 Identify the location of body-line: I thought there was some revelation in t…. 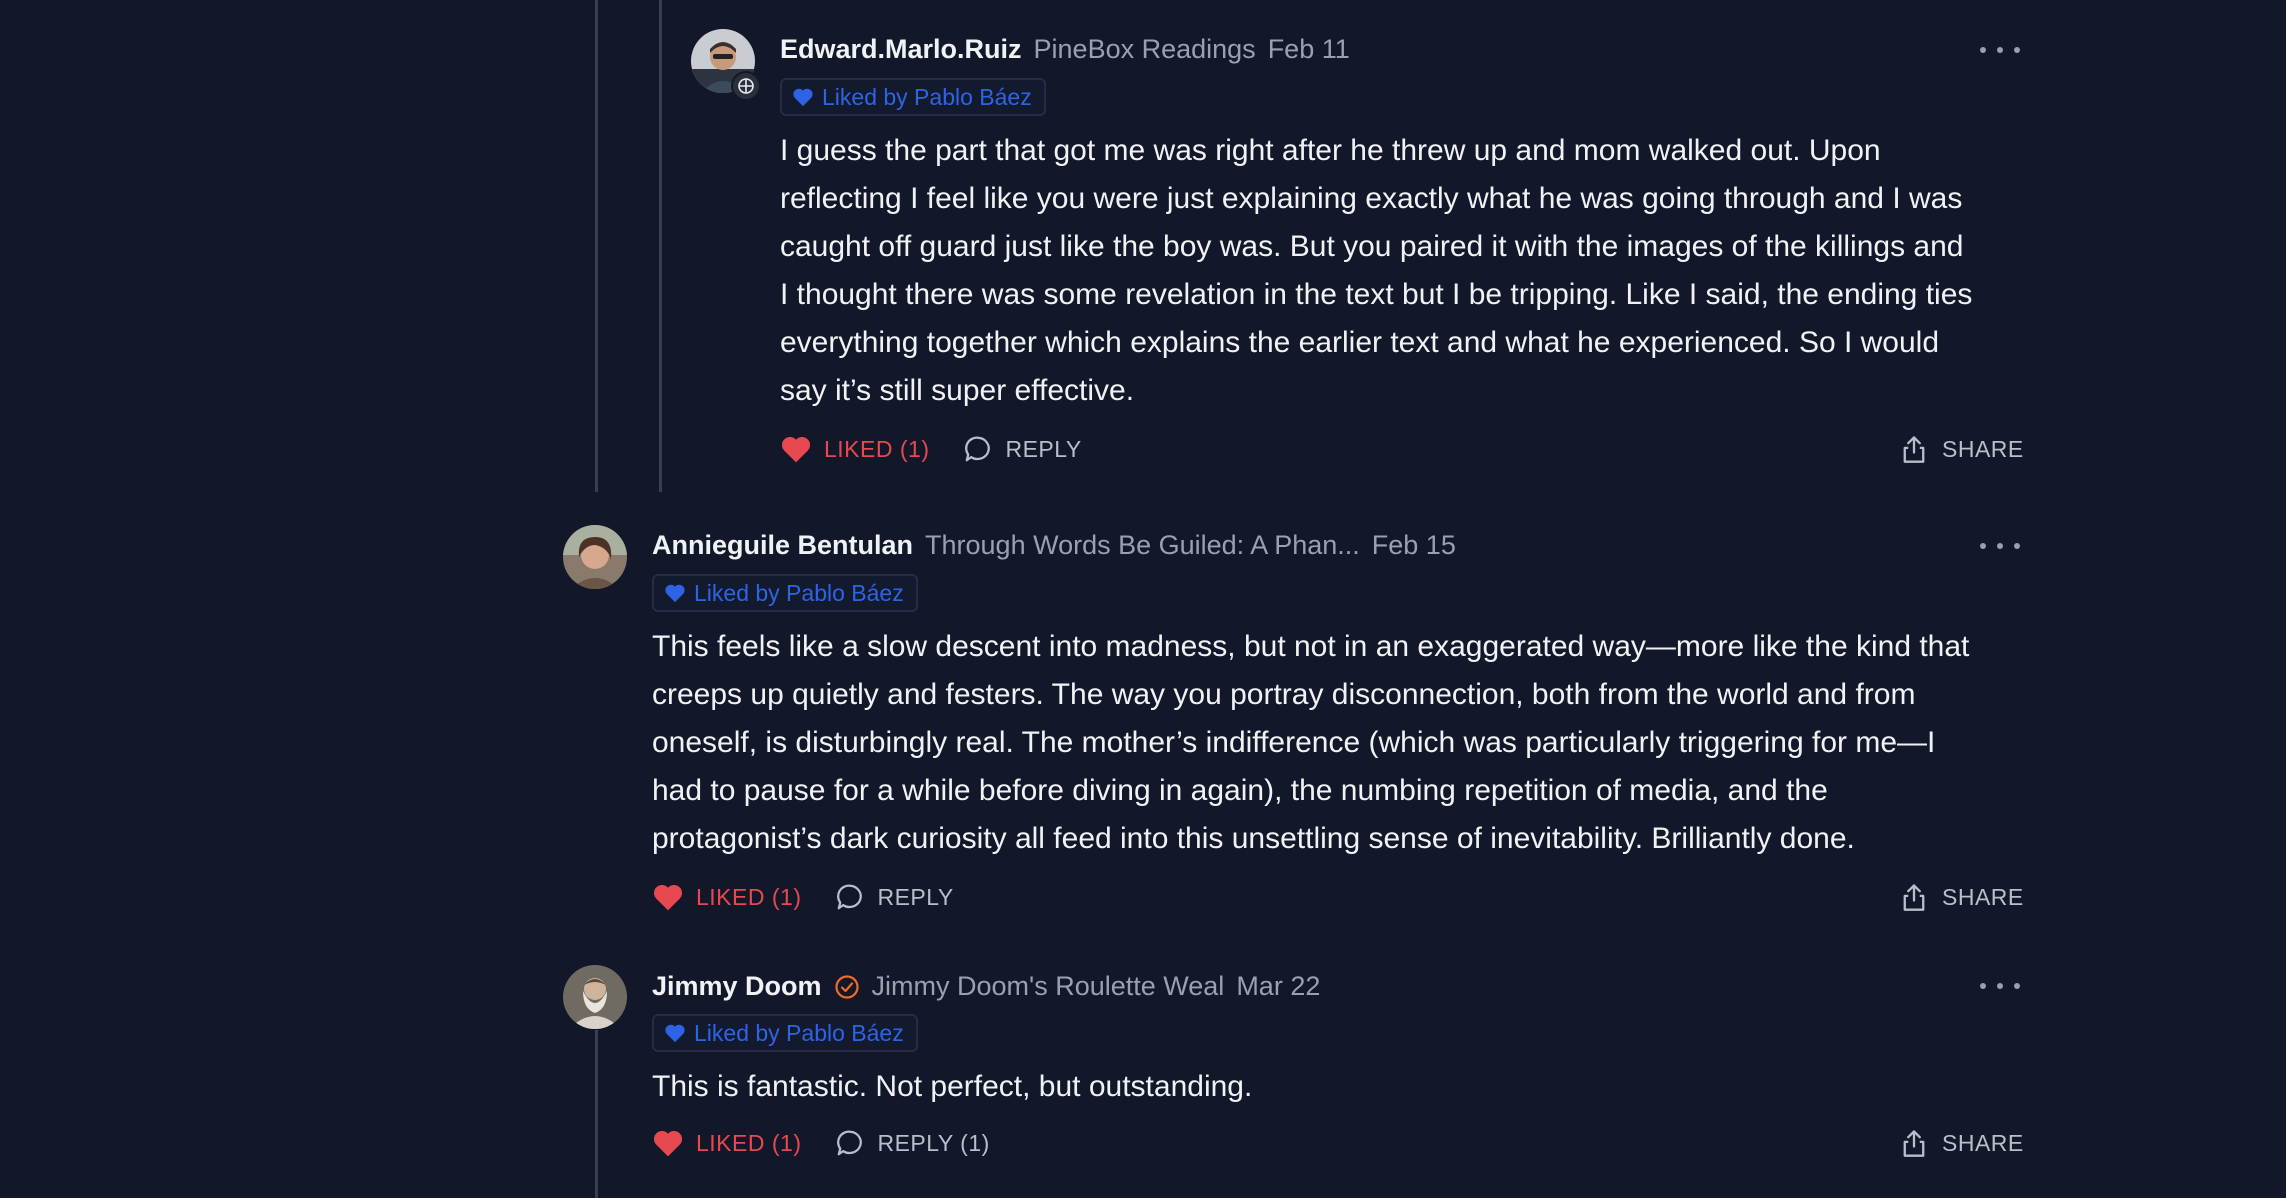
(1376, 294).